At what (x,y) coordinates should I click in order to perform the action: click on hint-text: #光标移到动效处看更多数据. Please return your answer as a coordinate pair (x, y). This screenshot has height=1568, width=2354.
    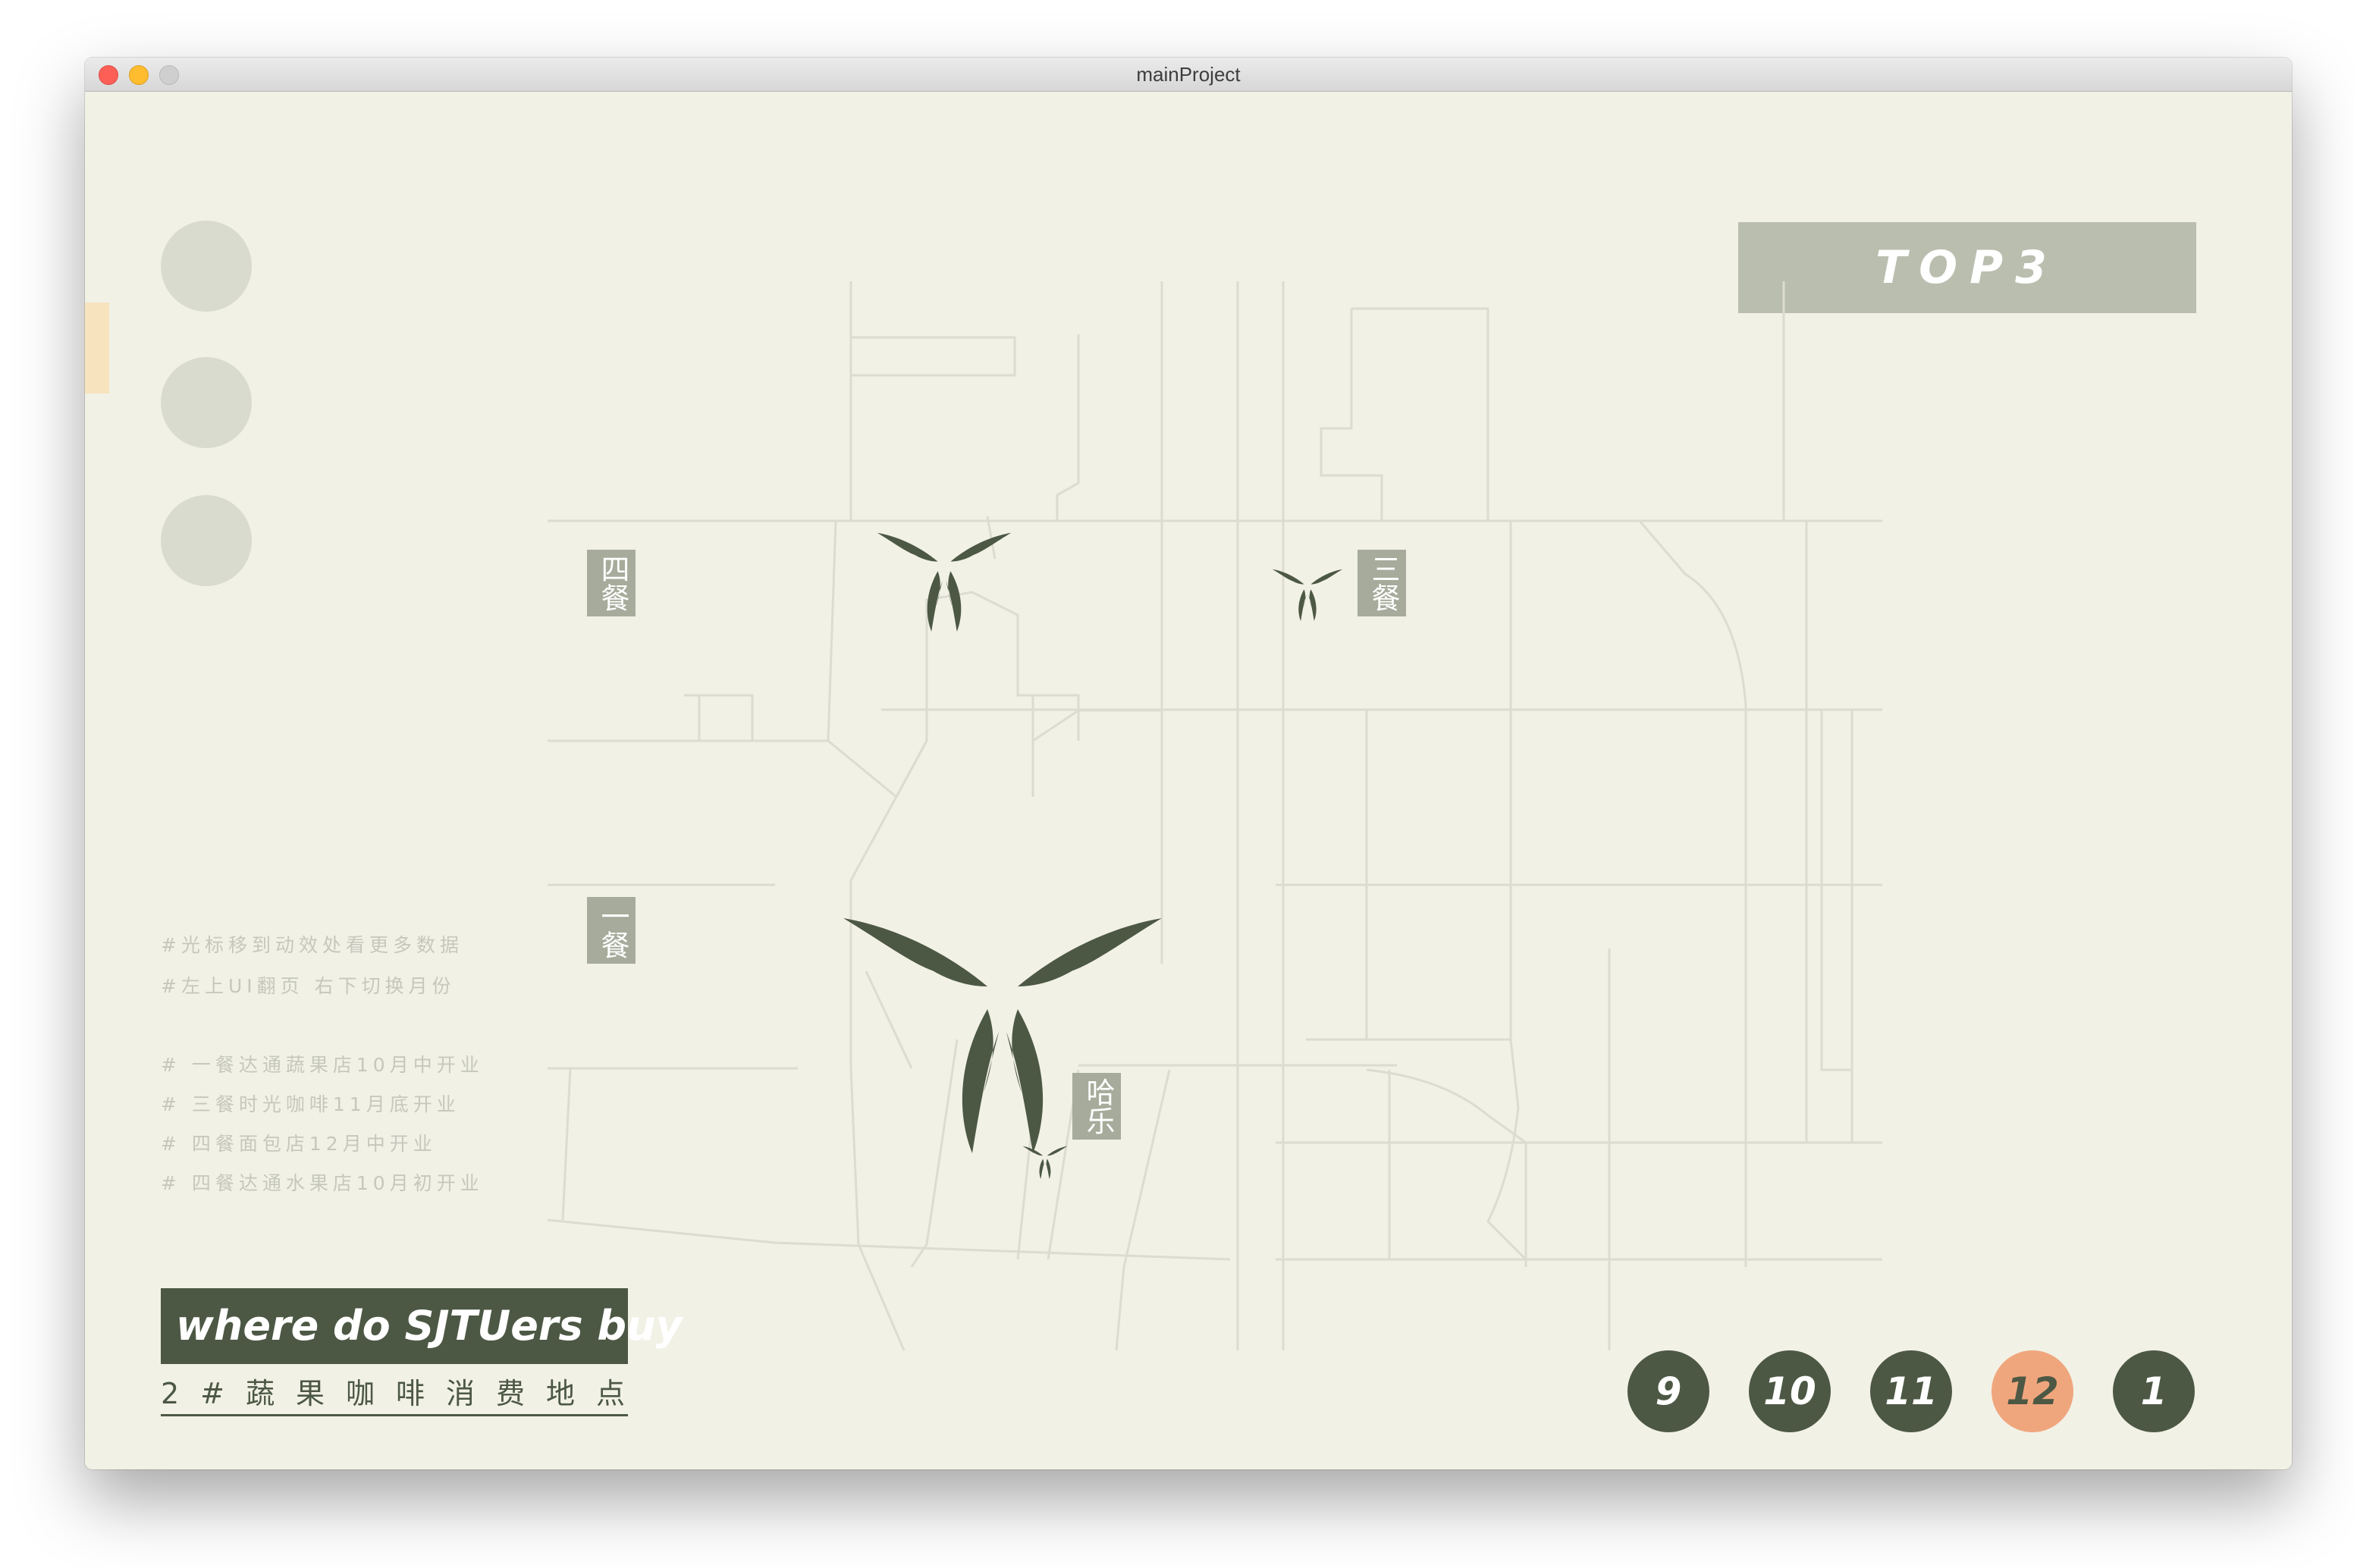
    Looking at the image, I should click on (312, 945).